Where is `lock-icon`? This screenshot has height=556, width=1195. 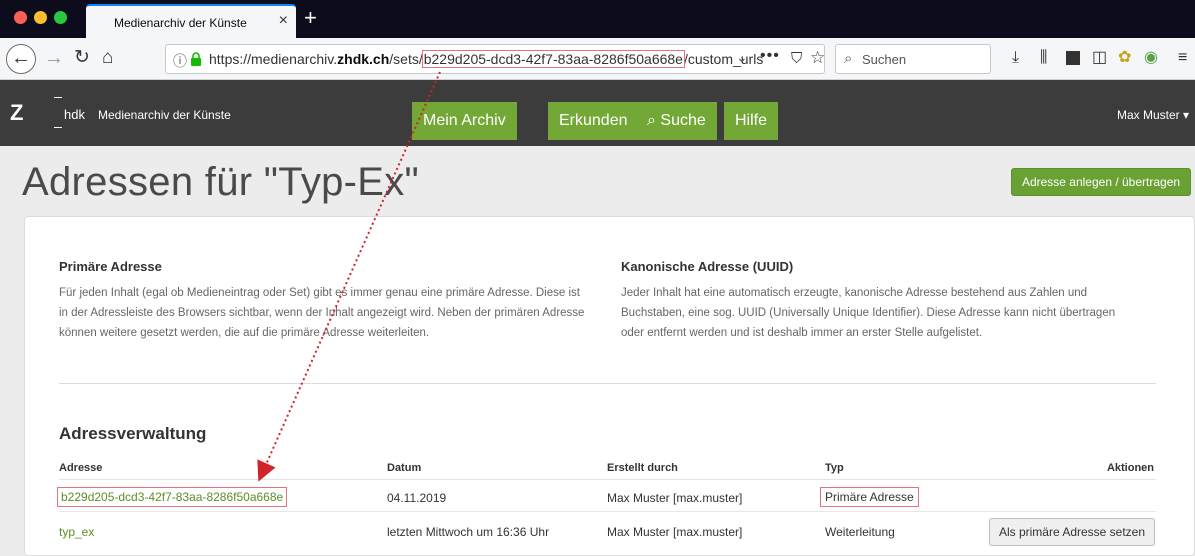
lock-icon is located at coordinates (196, 59).